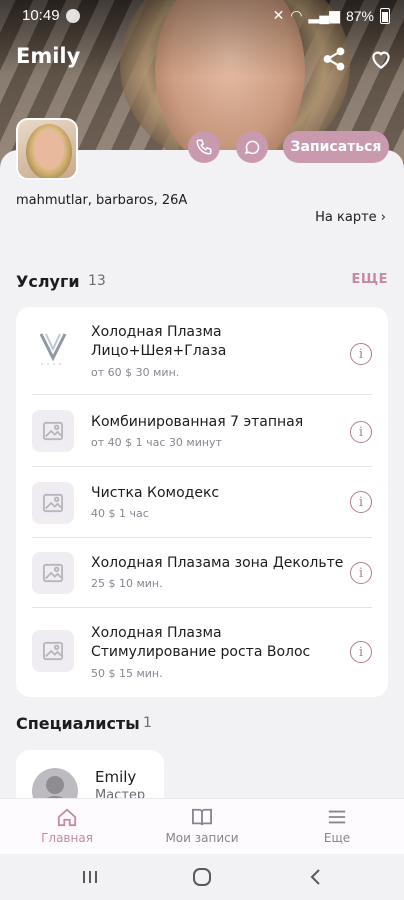 The image size is (404, 900). Describe the element at coordinates (97, 281) in the screenshot. I see `services-count: 13` at that location.